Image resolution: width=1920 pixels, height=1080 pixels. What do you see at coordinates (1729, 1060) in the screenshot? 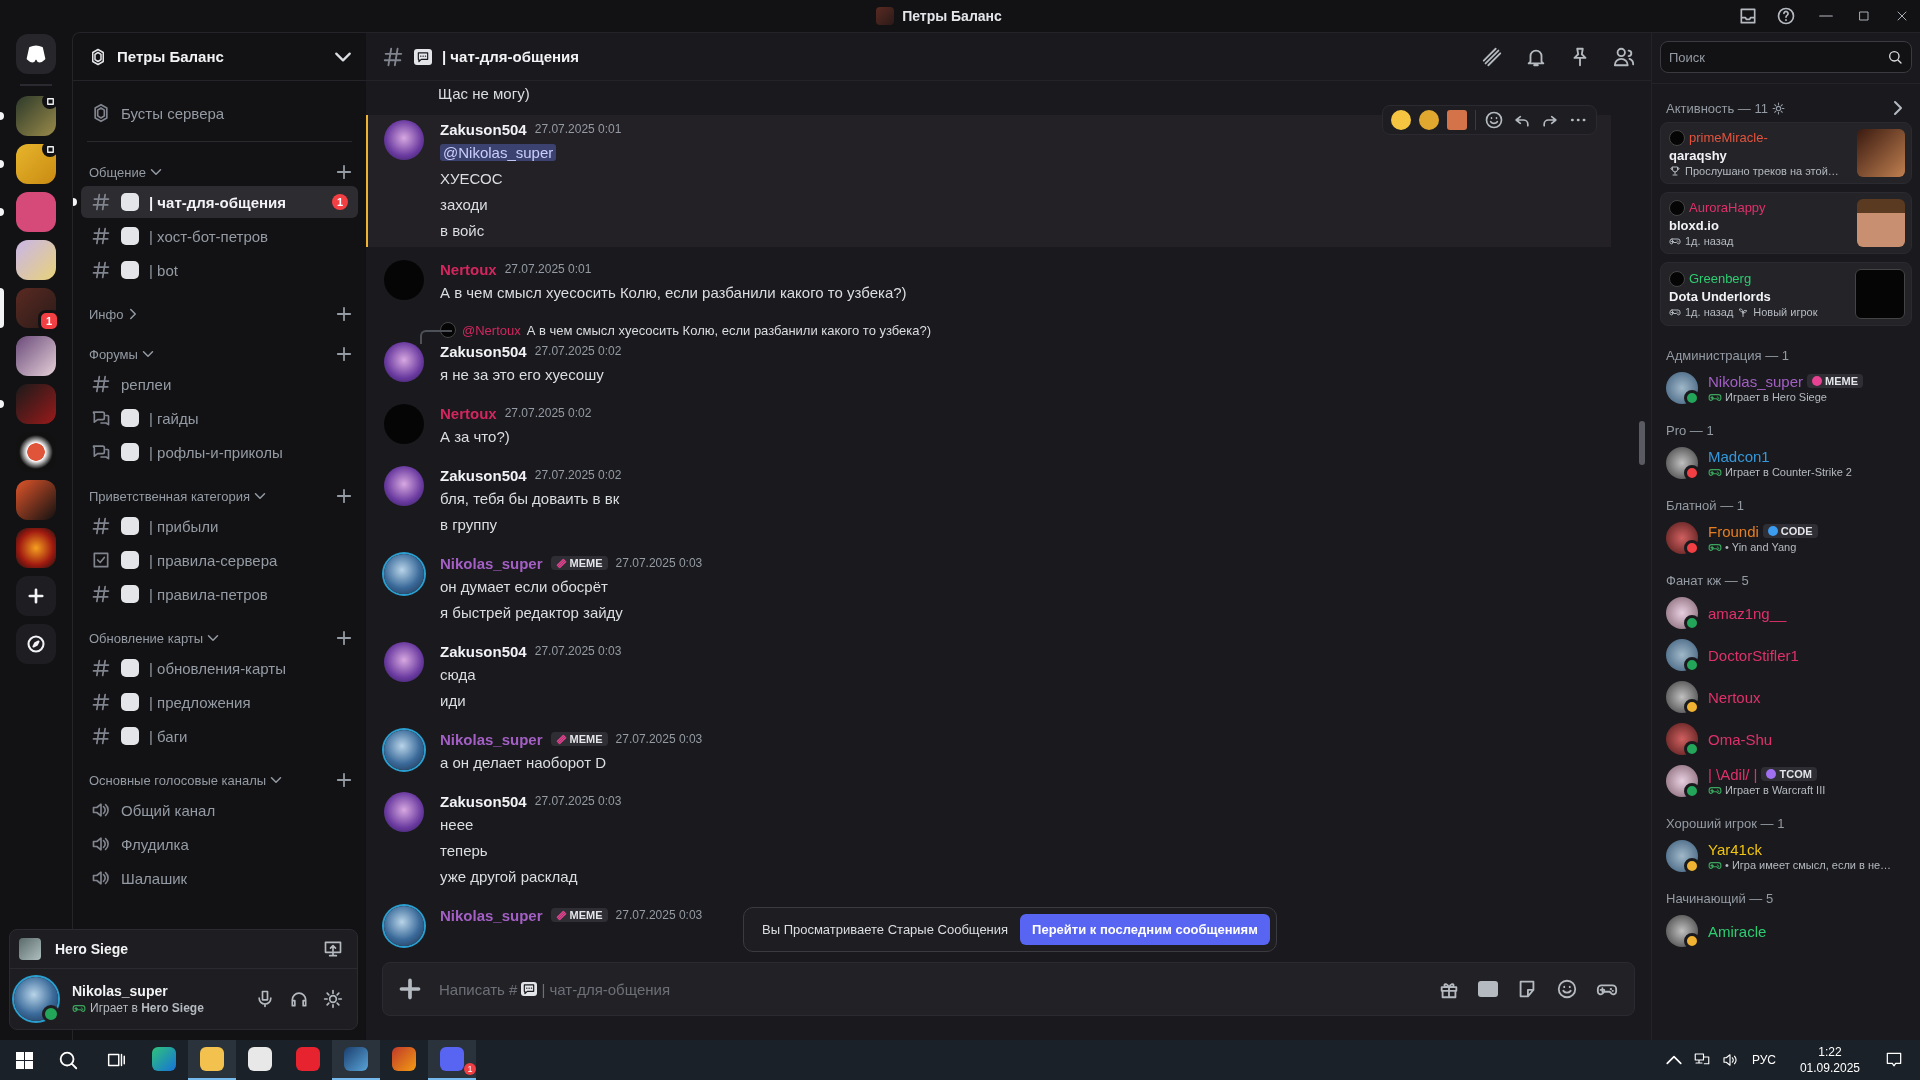
I see `speaker-icon` at bounding box center [1729, 1060].